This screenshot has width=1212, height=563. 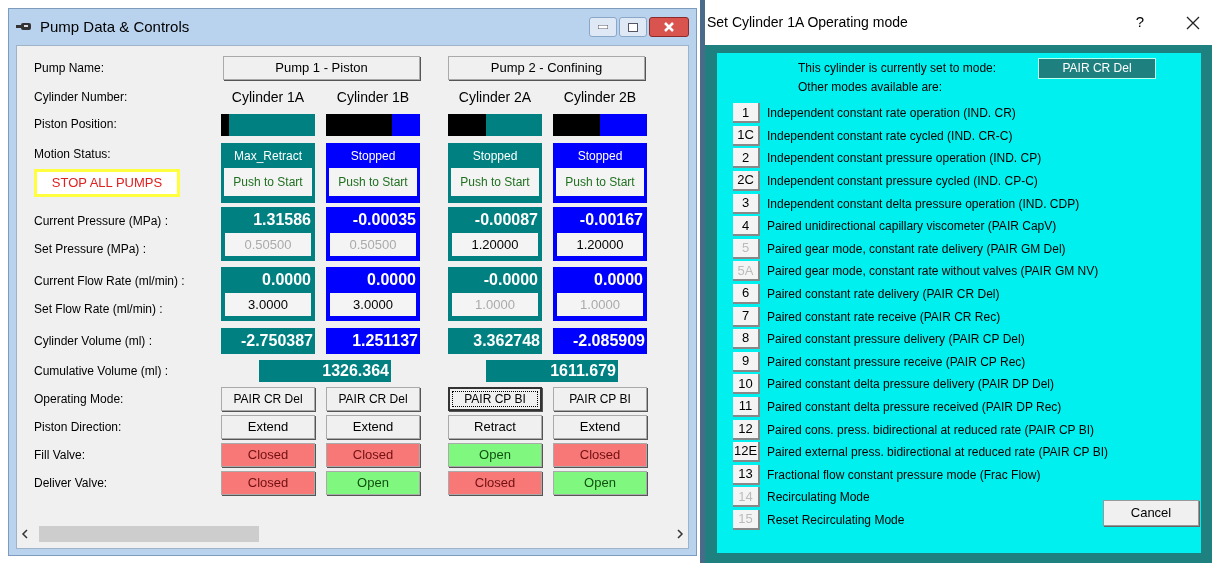 What do you see at coordinates (923, 204) in the screenshot?
I see `mode-description: Independent constant delta pressure operation (IND. CDP)` at bounding box center [923, 204].